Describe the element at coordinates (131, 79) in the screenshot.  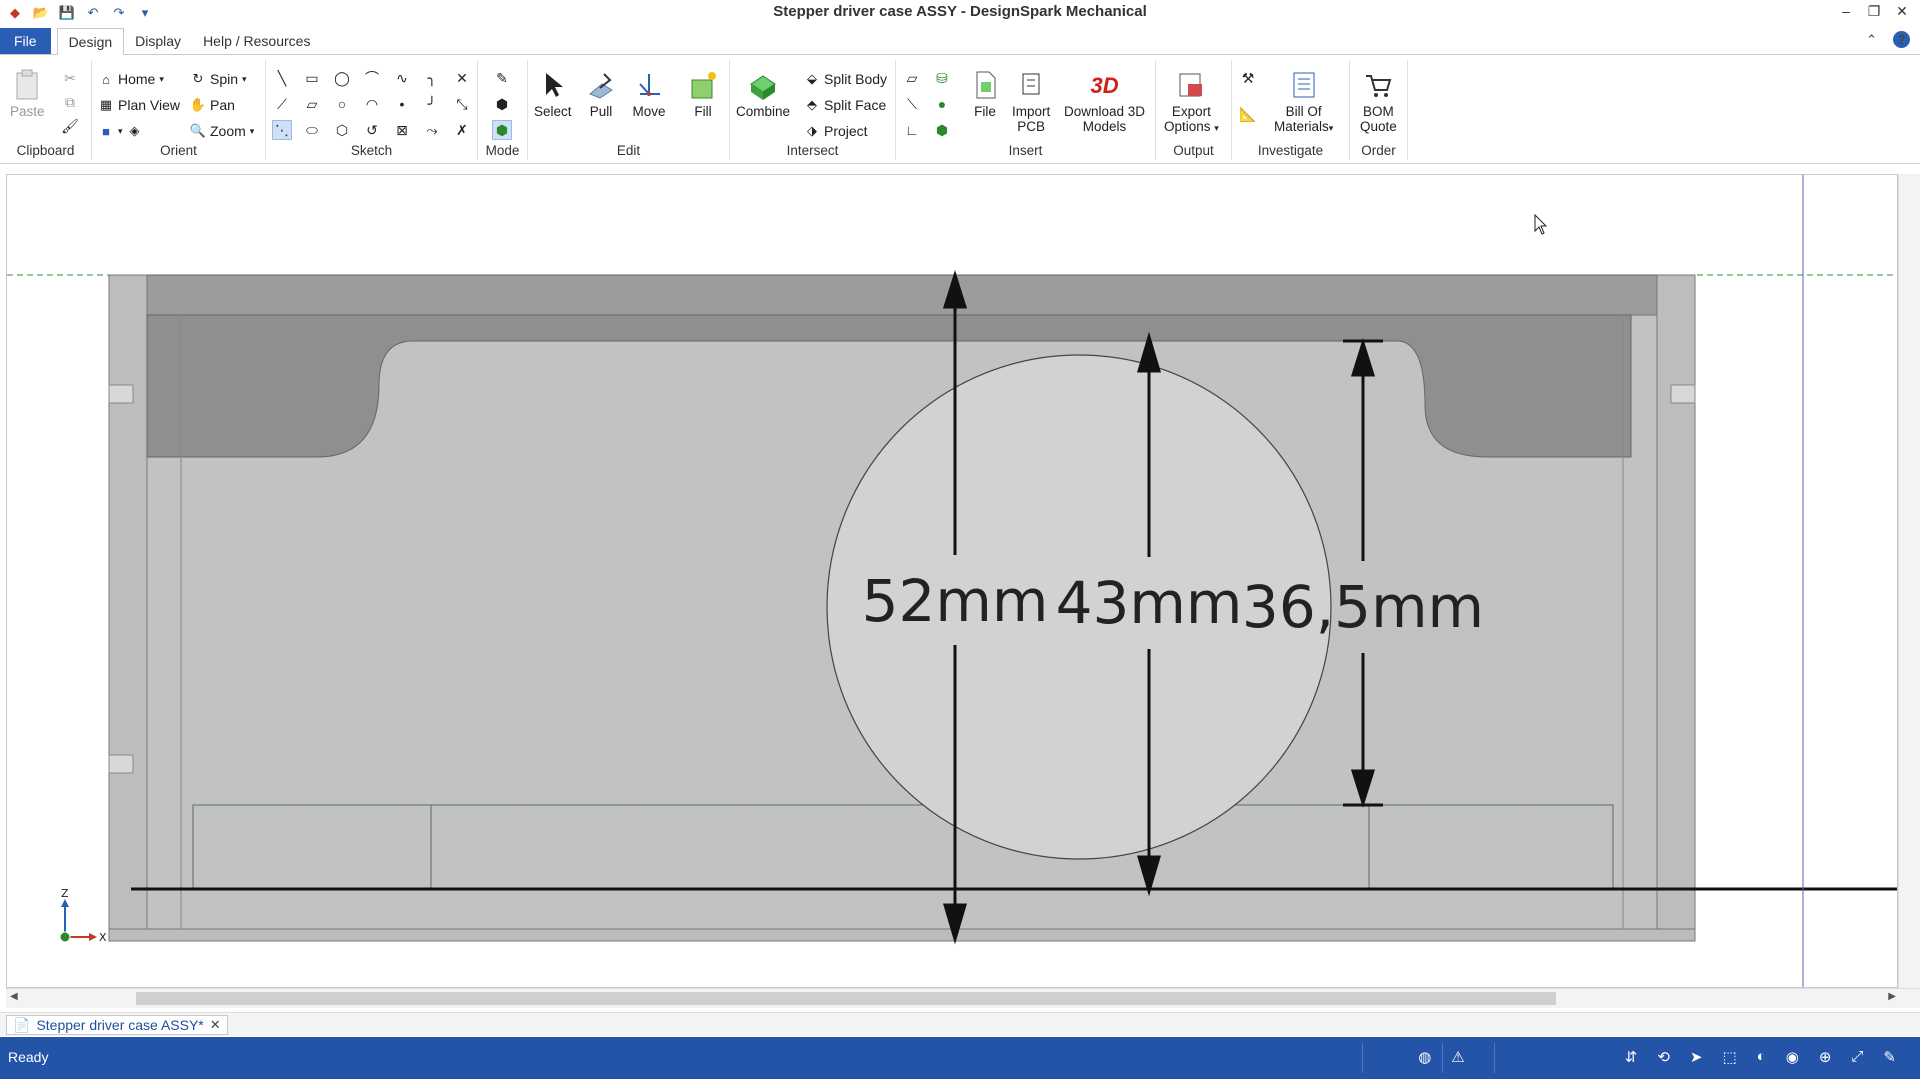
I see `home-button: ⌂ Home ▾` at that location.